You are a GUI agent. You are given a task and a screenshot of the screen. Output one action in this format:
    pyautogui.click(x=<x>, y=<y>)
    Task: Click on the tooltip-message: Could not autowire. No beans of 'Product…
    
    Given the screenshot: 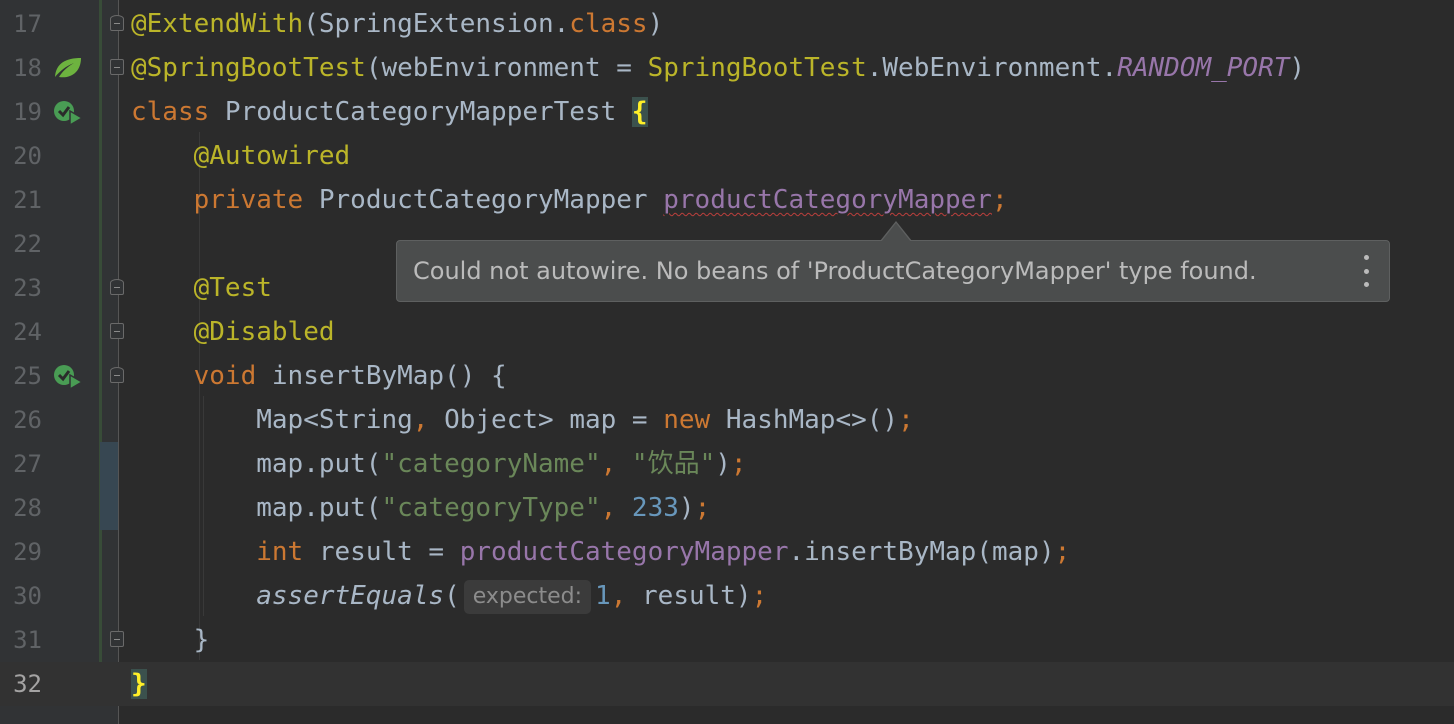 What is the action you would take?
    pyautogui.click(x=835, y=271)
    